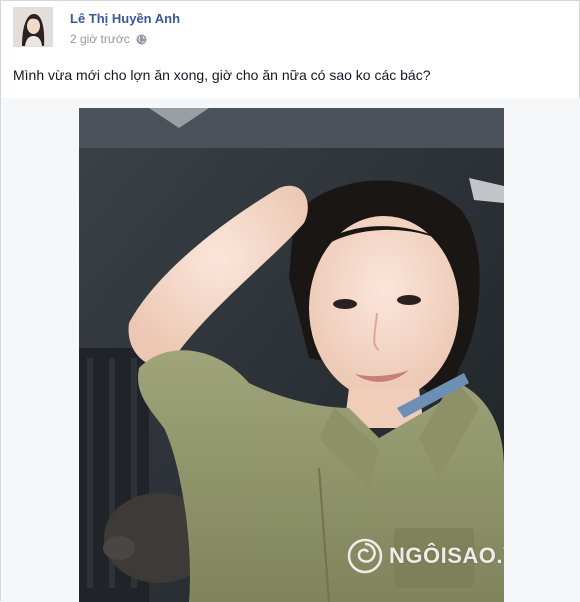 The height and width of the screenshot is (602, 580). What do you see at coordinates (365, 556) in the screenshot?
I see `spiral-logo-icon` at bounding box center [365, 556].